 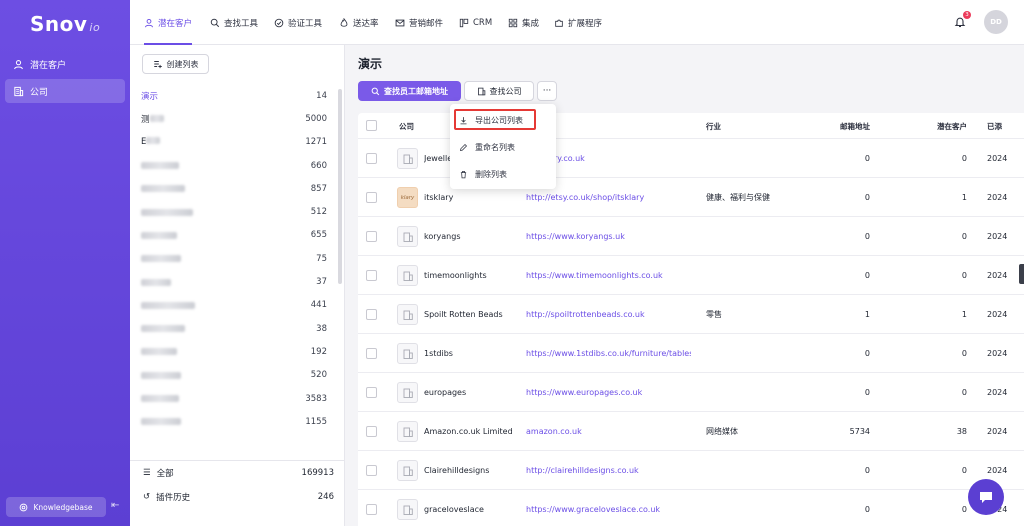 I want to click on column-prospects: 潜在客户, so click(x=942, y=126).